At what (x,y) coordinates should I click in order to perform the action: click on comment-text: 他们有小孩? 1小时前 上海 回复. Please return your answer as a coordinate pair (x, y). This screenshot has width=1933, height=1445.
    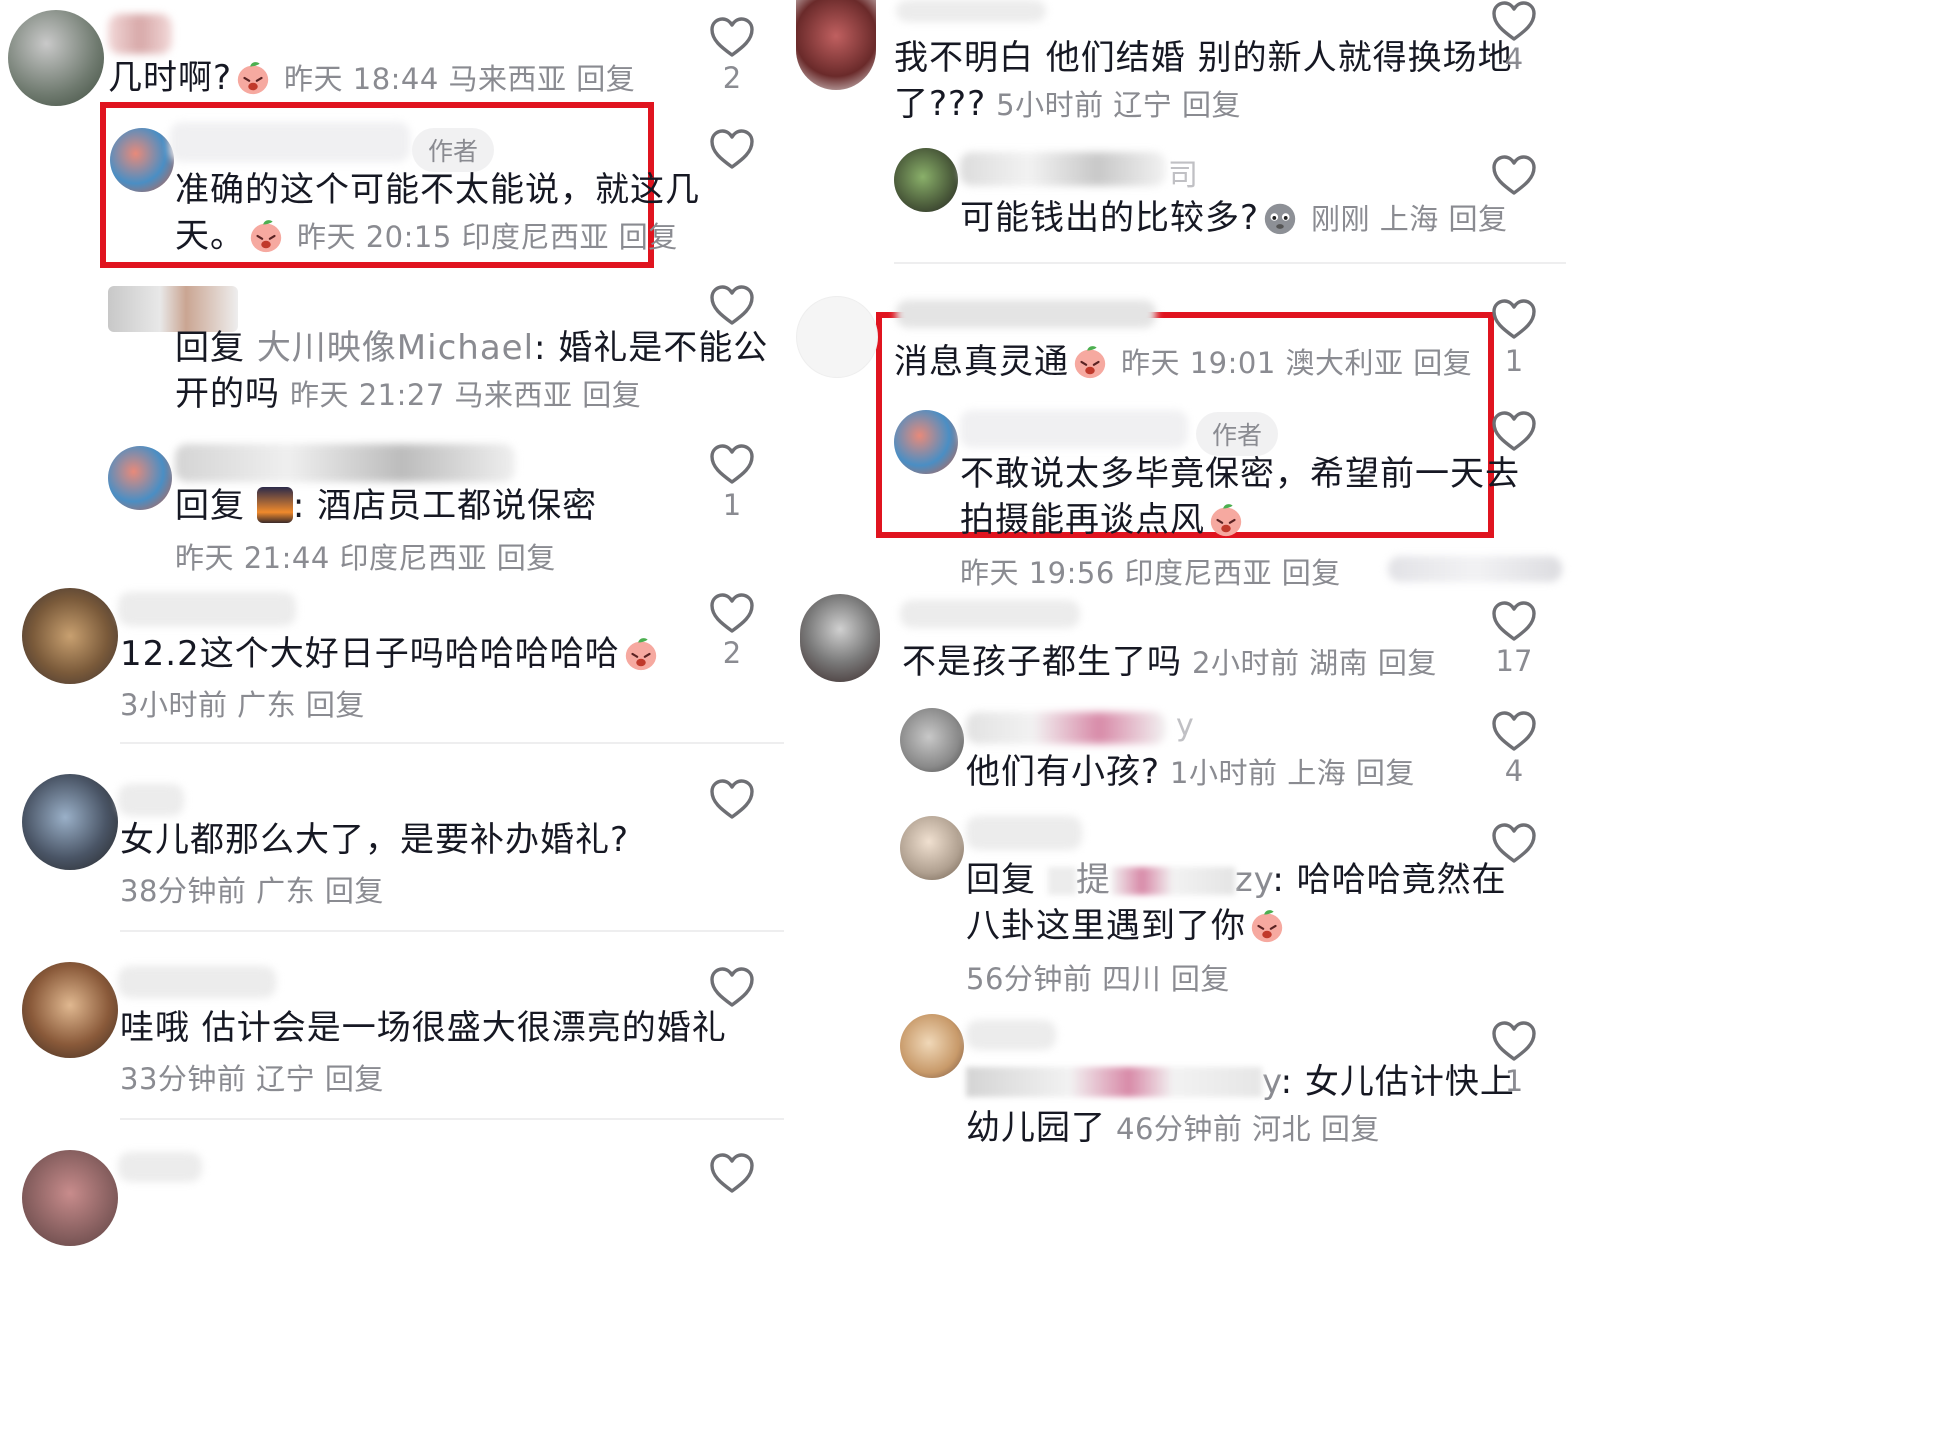
    Looking at the image, I should click on (1190, 772).